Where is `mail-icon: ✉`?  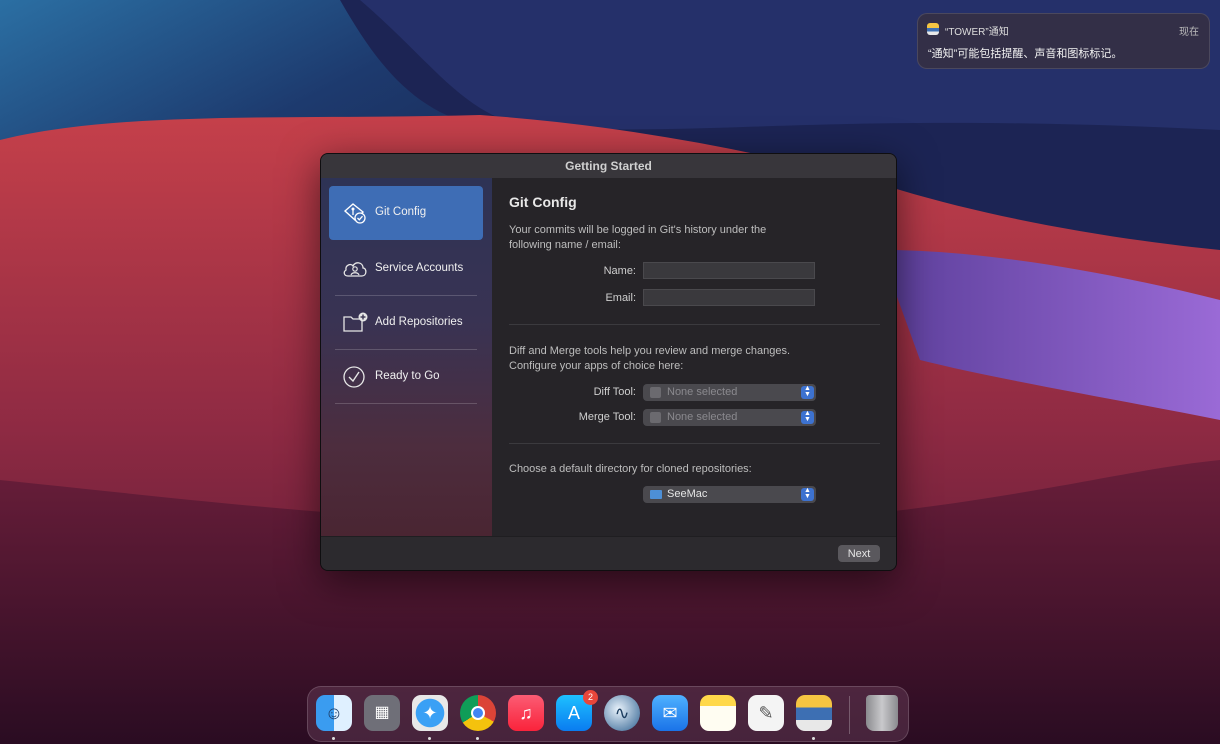 mail-icon: ✉ is located at coordinates (670, 713).